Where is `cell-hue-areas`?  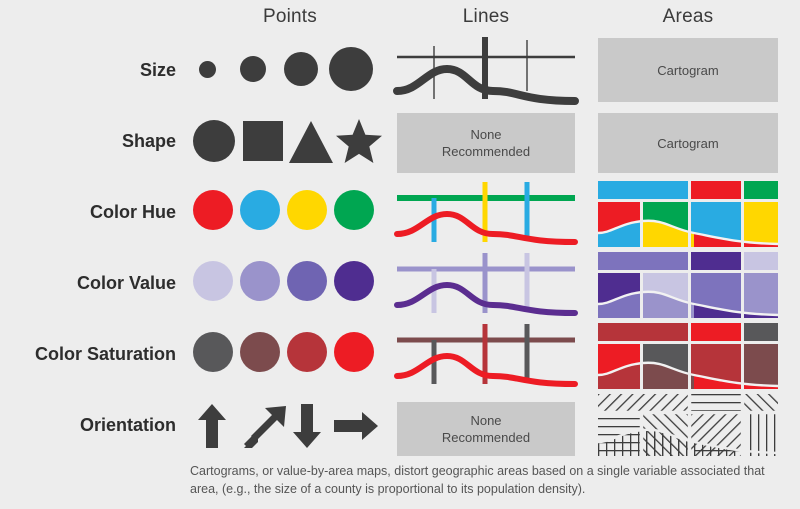
cell-hue-areas is located at coordinates (688, 214).